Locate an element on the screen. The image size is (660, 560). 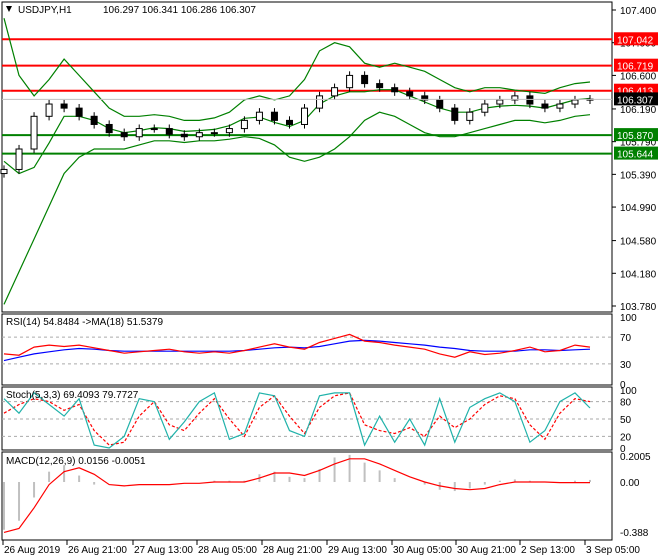
time-label: 26 Aug 21:00 is located at coordinates (97, 550).